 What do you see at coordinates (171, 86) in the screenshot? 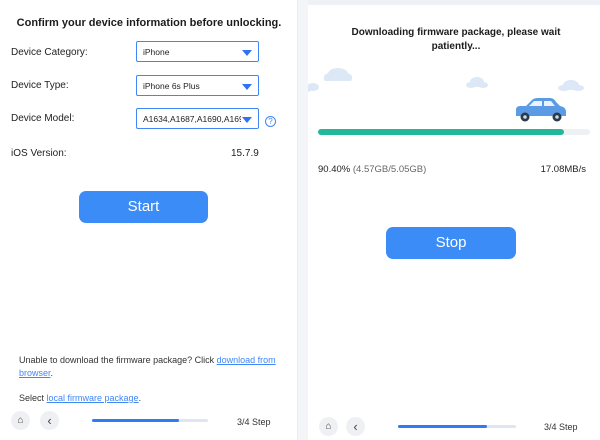
I see `device-type-value: iPhone 6s Plus` at bounding box center [171, 86].